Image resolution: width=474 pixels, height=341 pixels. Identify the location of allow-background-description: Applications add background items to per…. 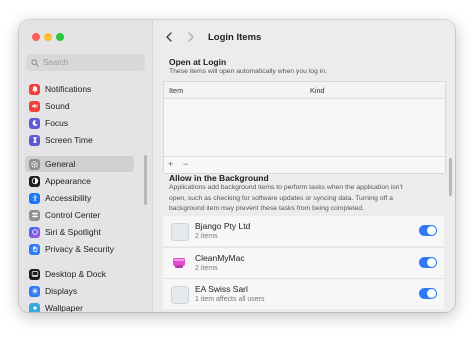
(303, 199).